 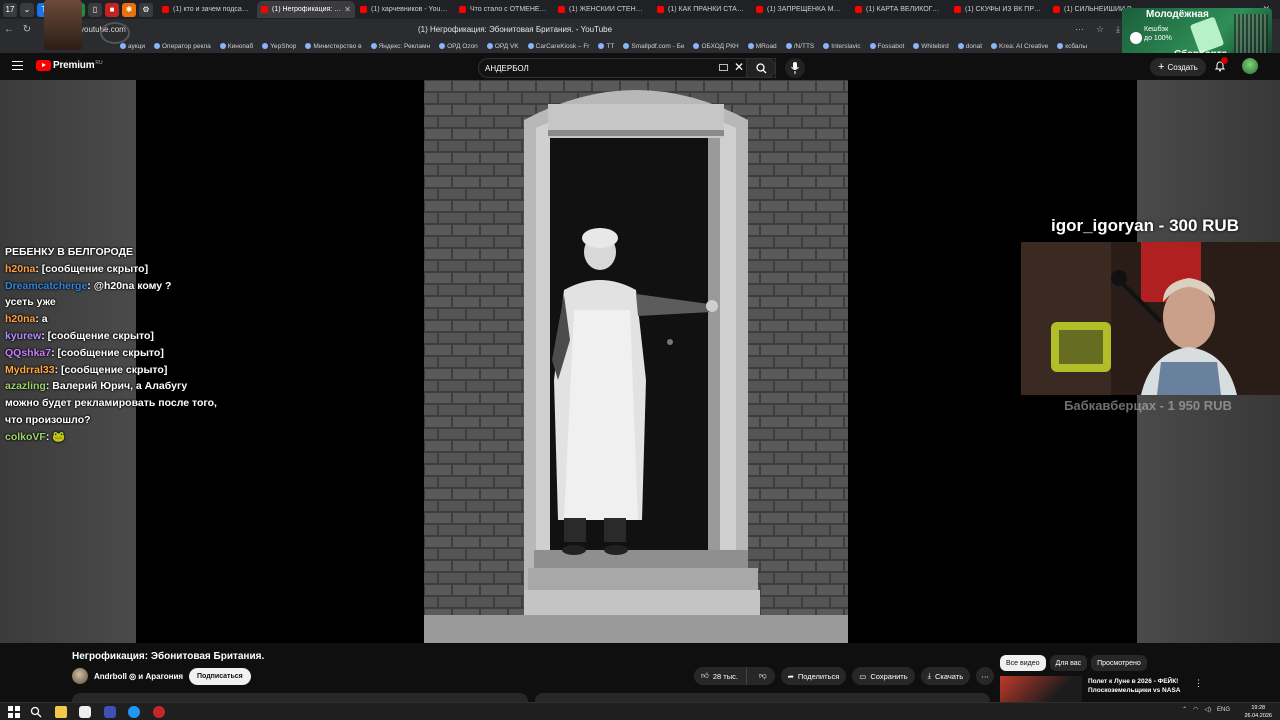 What do you see at coordinates (886, 46) in the screenshot?
I see `bookmark-item: Fossabot` at bounding box center [886, 46].